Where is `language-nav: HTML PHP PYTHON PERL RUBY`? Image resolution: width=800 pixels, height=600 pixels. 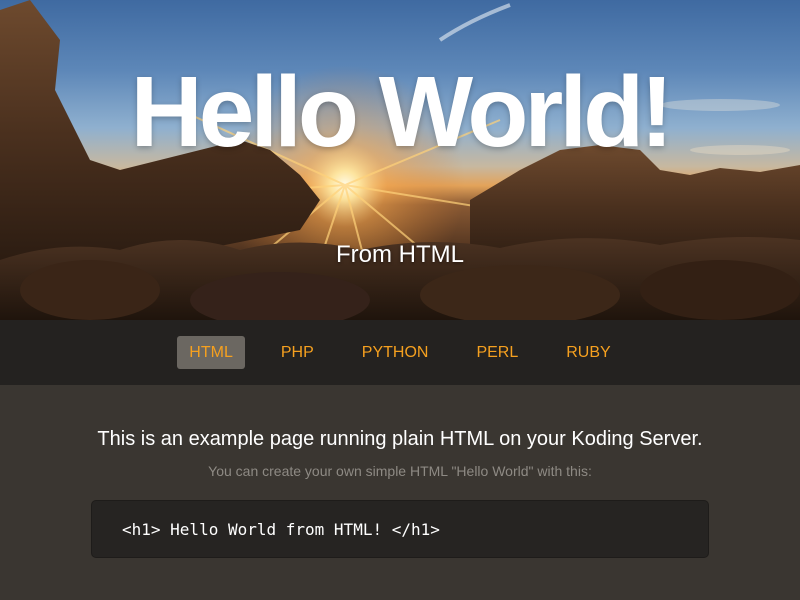
language-nav: HTML PHP PYTHON PERL RUBY is located at coordinates (400, 352).